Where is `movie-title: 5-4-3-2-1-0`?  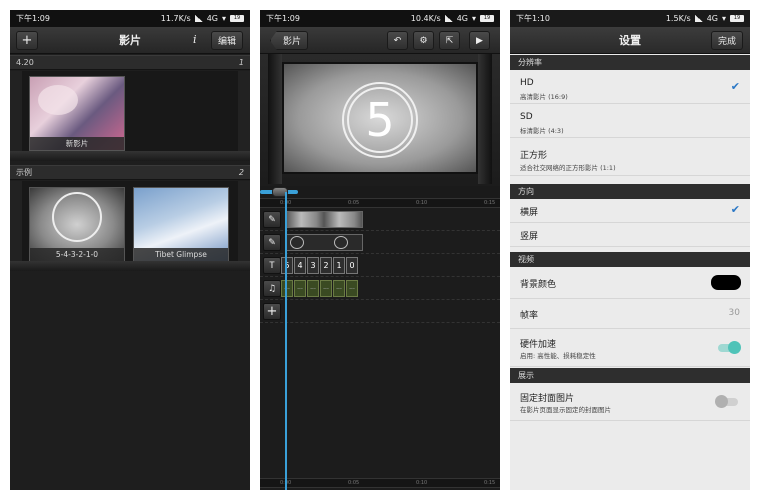
movie-title: 5-4-3-2-1-0 is located at coordinates (77, 254).